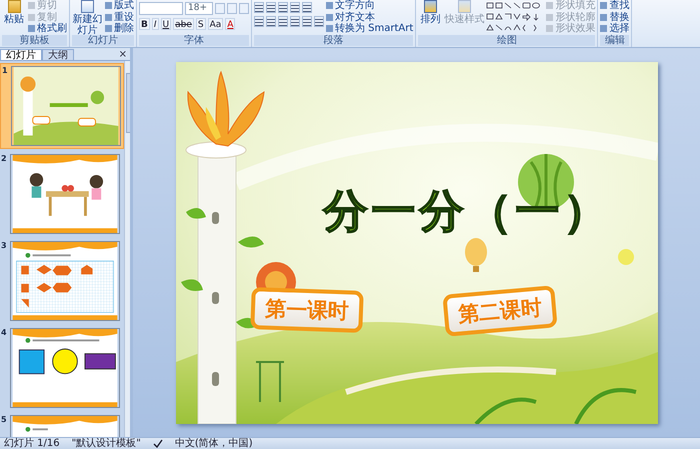 The height and width of the screenshot is (449, 700). Describe the element at coordinates (615, 28) in the screenshot. I see `ribbon-button: 选择` at that location.